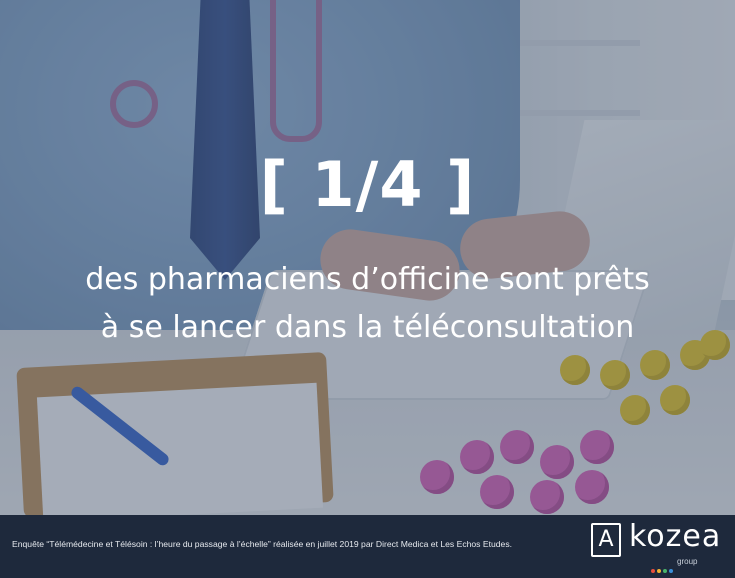 The image size is (735, 578). Describe the element at coordinates (663, 566) in the screenshot. I see `logo-dots` at that location.